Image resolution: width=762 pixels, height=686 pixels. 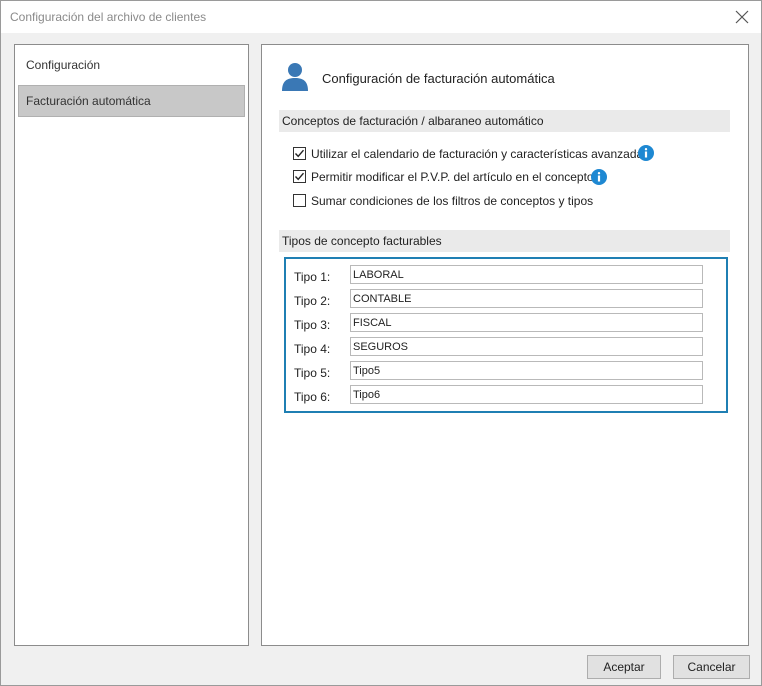 I want to click on page-title: Configuración de facturación automática, so click(x=438, y=78).